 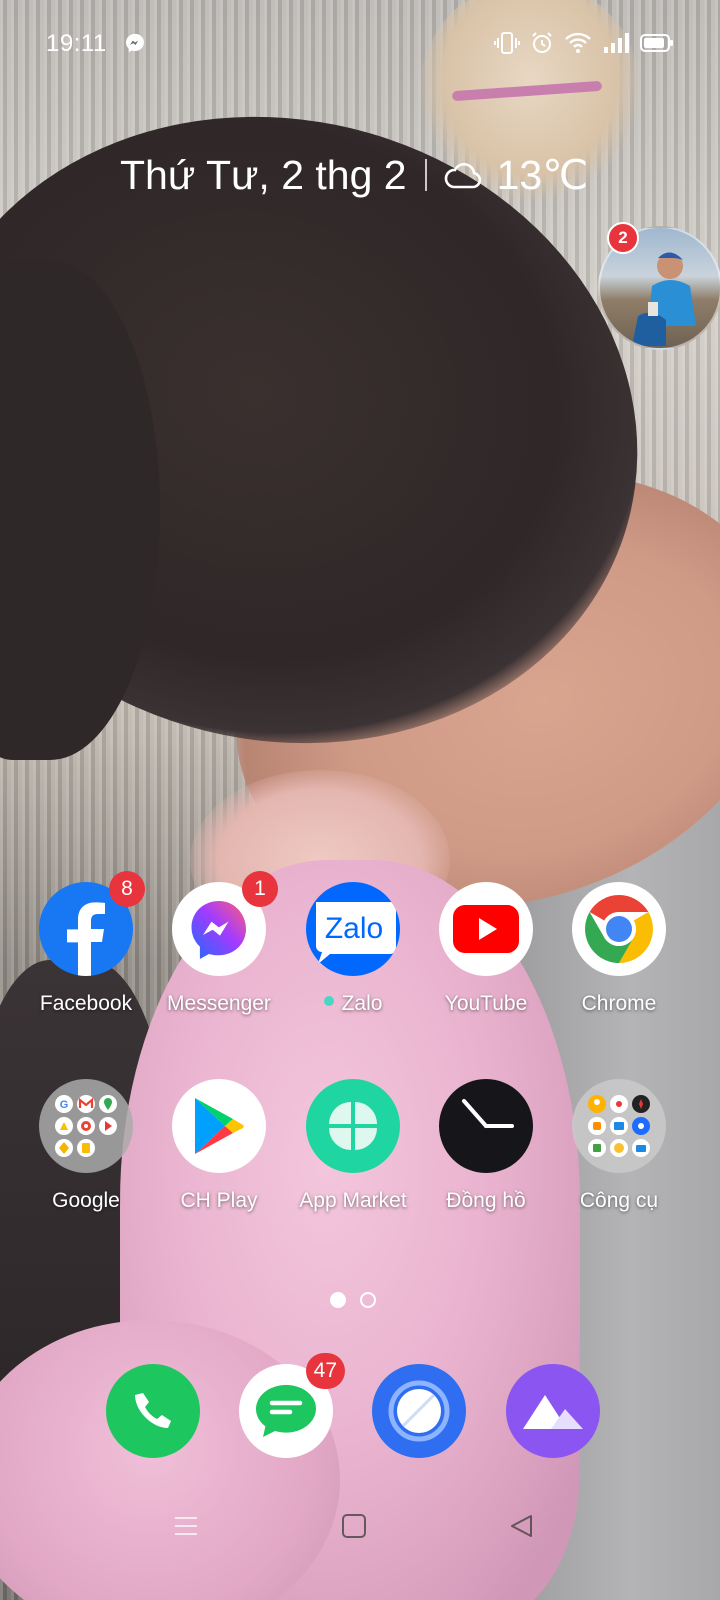 I want to click on browser-icon, so click(x=419, y=1411).